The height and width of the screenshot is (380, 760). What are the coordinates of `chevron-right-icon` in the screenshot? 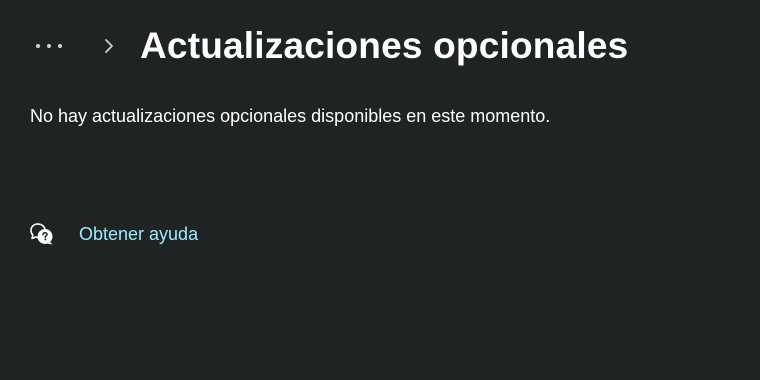 It's located at (109, 46).